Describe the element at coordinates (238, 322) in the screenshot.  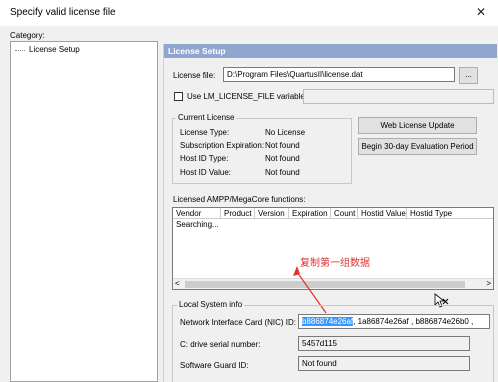
I see `nic-label: Network Interface Card (NIC) ID:` at that location.